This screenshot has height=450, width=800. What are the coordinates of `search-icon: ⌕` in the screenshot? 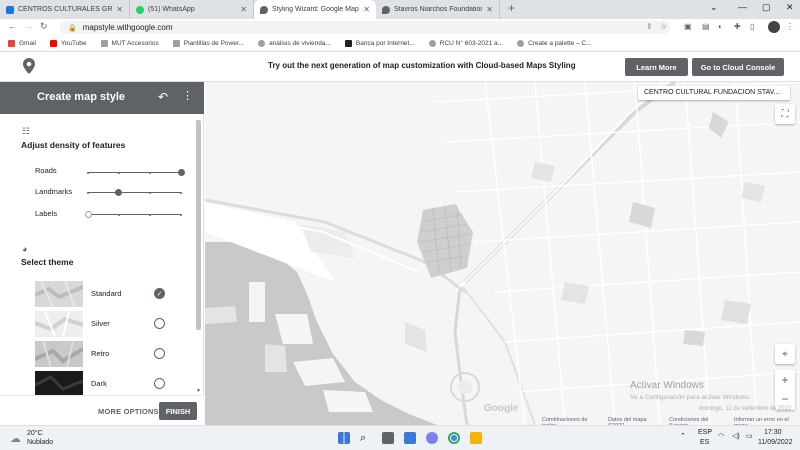 It's located at (366, 438).